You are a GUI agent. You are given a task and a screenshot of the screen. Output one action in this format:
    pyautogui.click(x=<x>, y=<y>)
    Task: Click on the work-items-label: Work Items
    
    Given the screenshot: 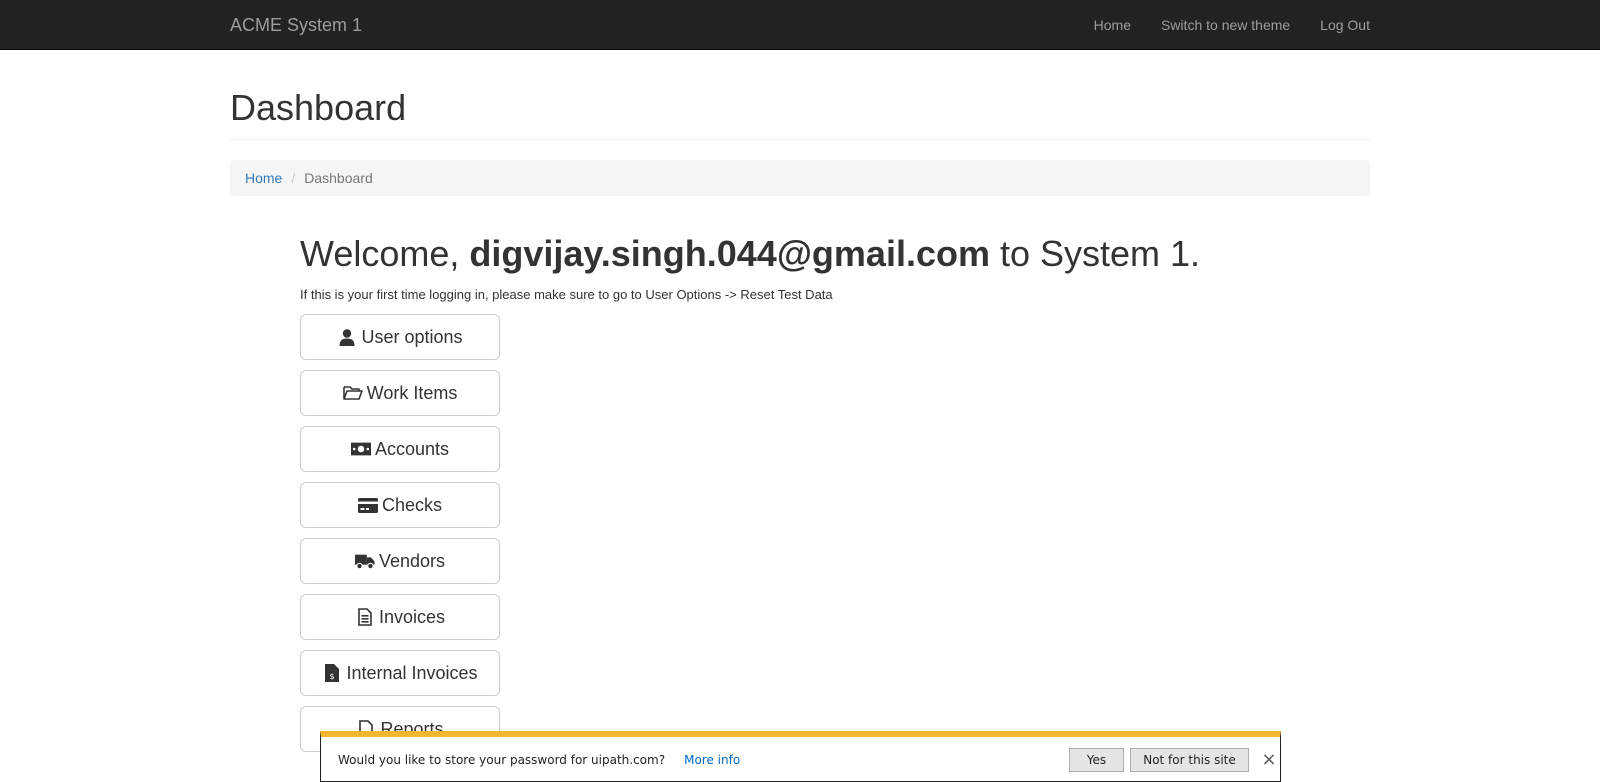 What is the action you would take?
    pyautogui.click(x=412, y=392)
    